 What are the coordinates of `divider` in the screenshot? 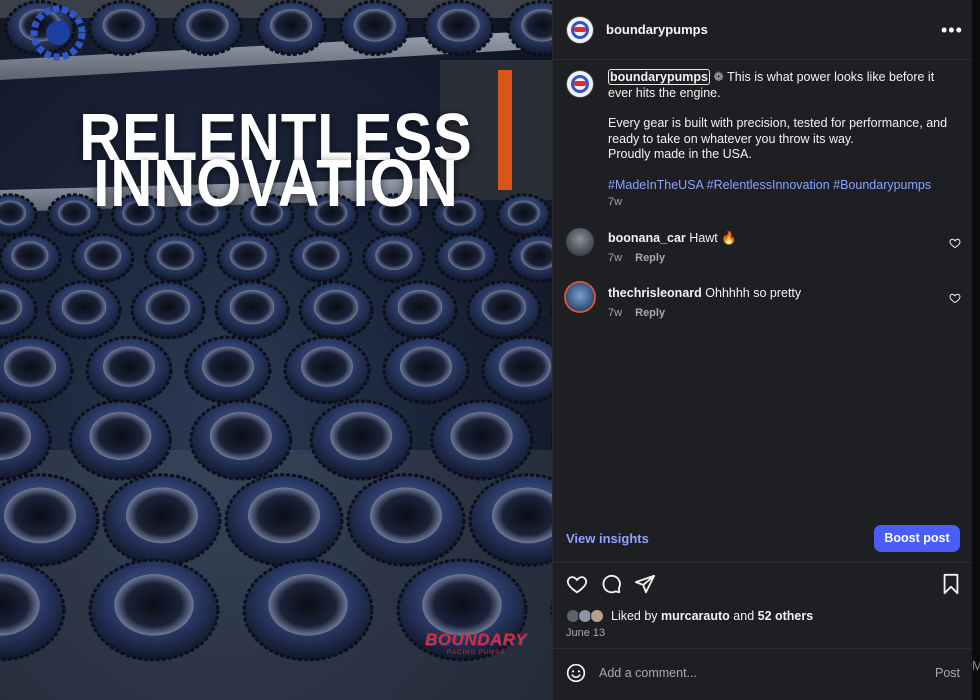 It's located at (763, 562).